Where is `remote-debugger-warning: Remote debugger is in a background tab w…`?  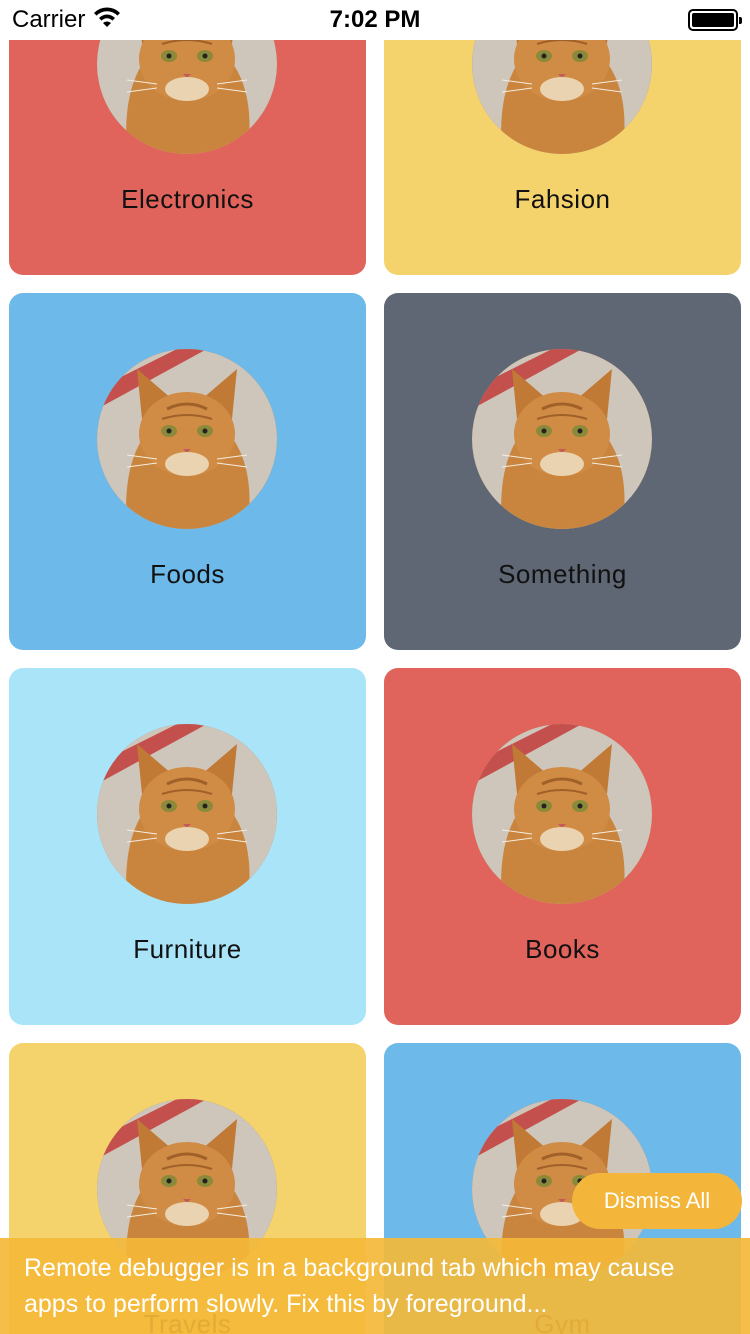
remote-debugger-warning: Remote debugger is in a background tab w… is located at coordinates (375, 1286).